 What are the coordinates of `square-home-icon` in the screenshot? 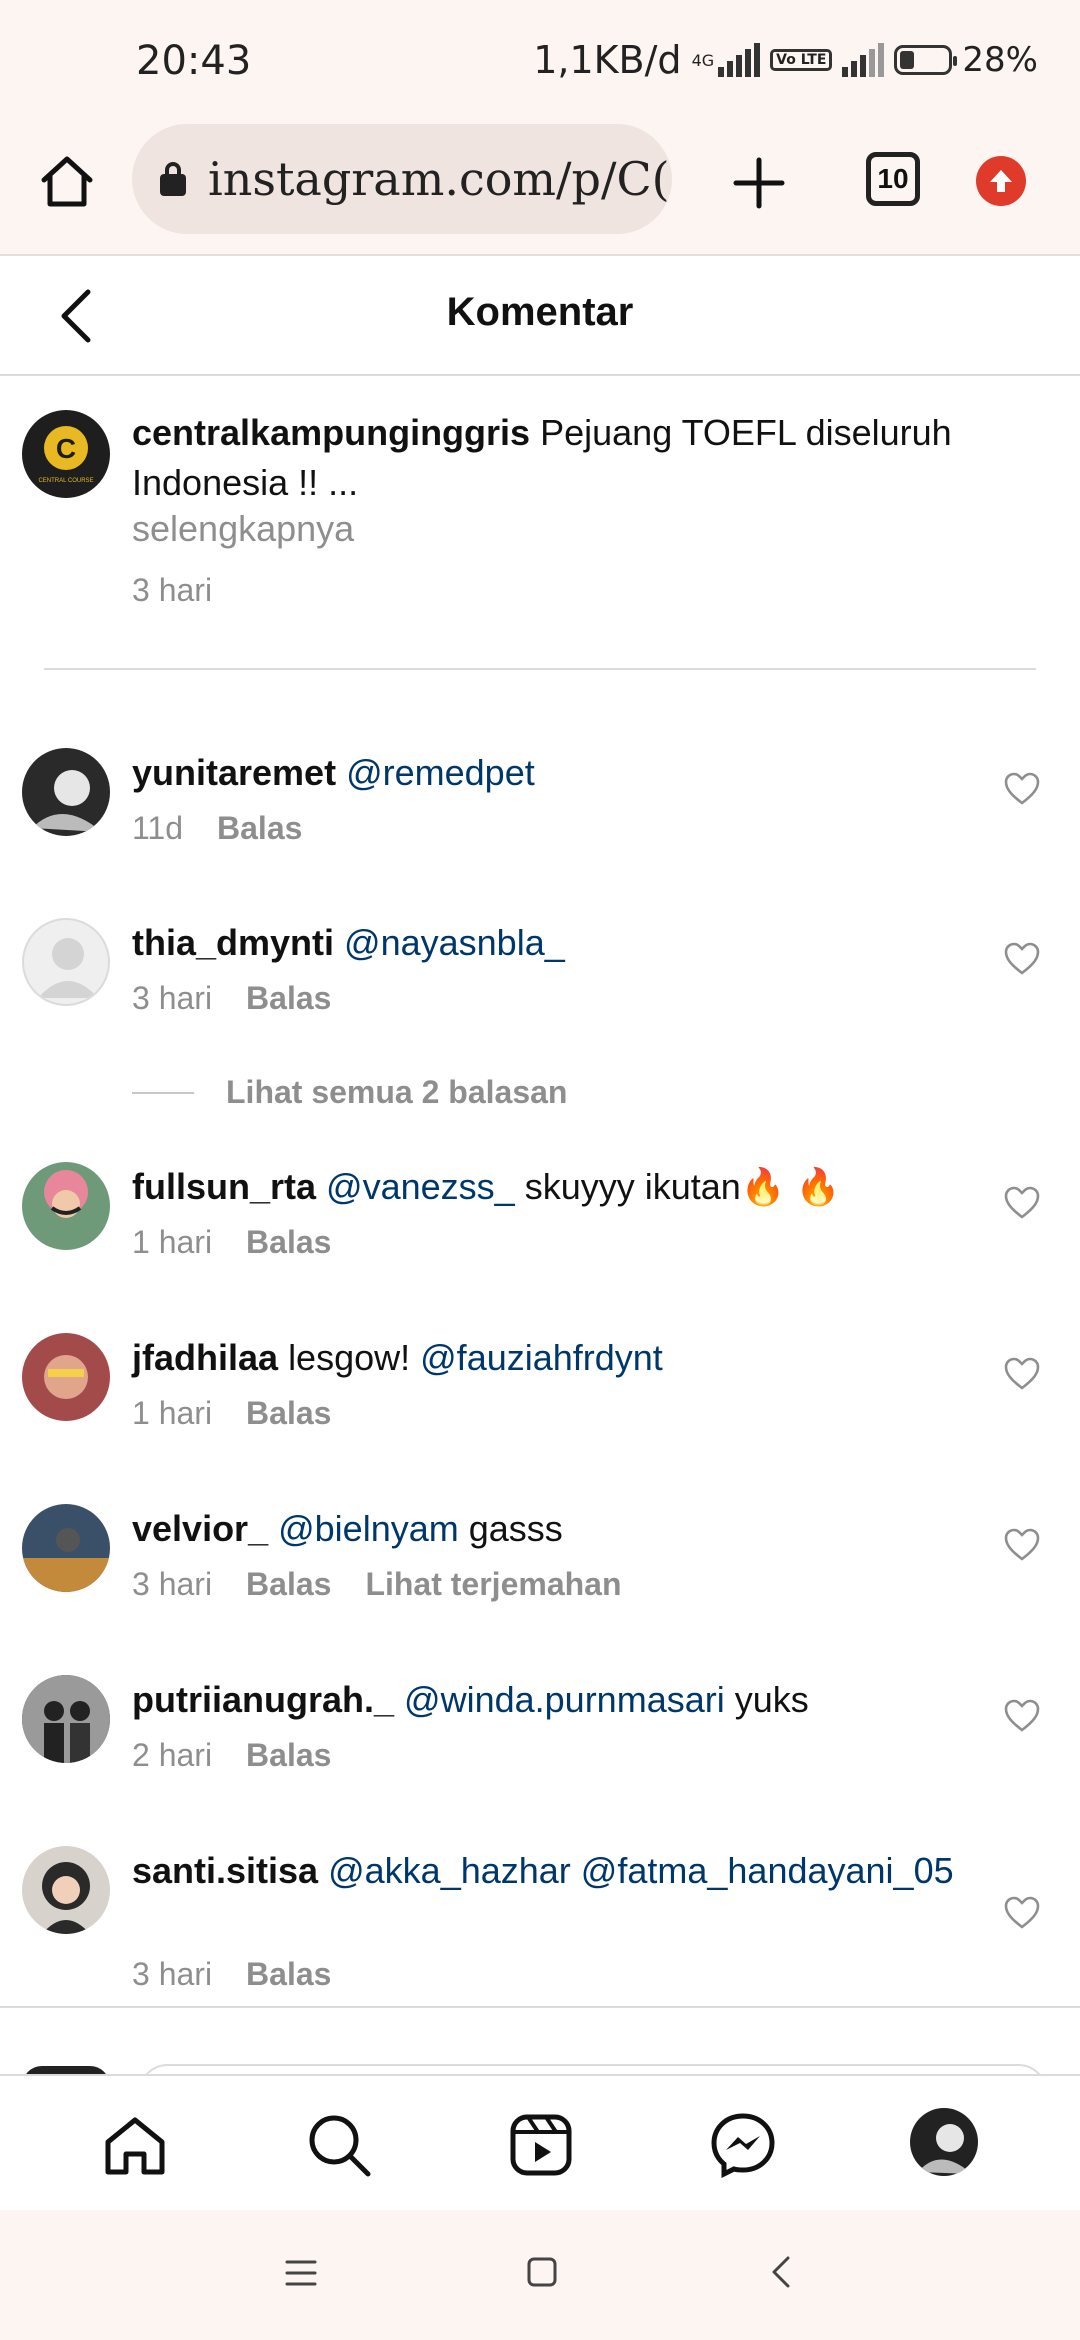 It's located at (542, 2272).